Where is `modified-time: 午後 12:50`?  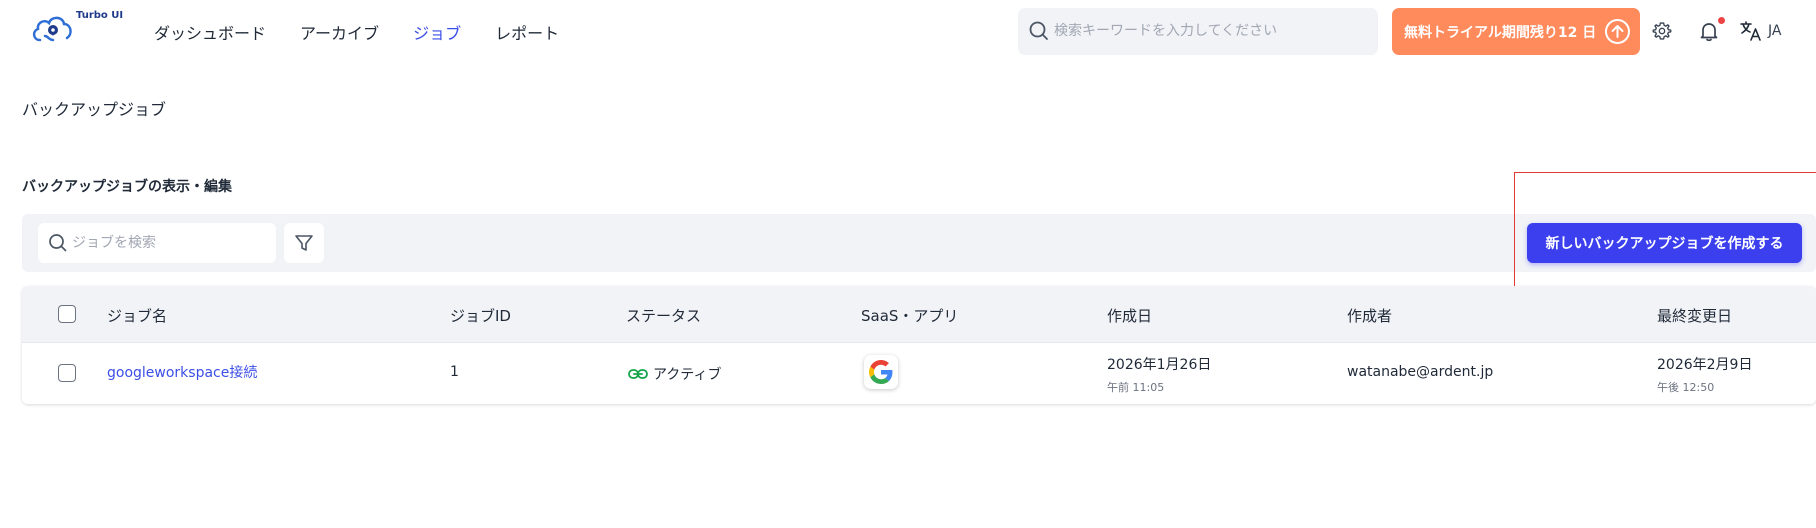 modified-time: 午後 12:50 is located at coordinates (1686, 387).